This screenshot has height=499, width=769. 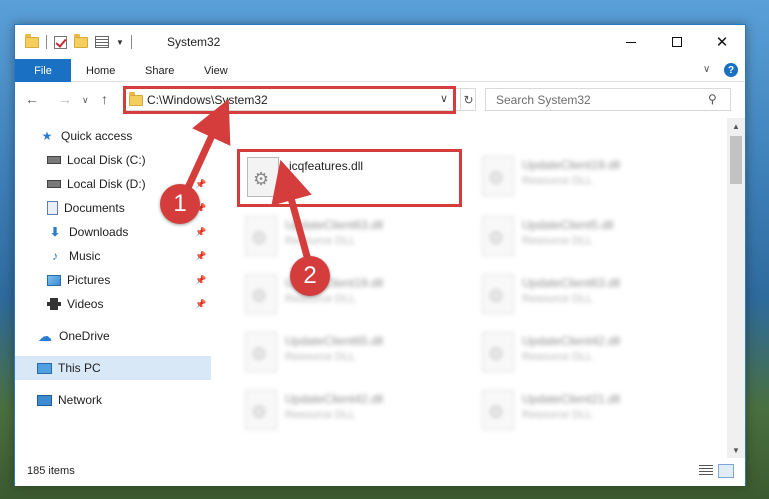 I want to click on sidebar-item-onedrive: ☁ OneDrive, so click(x=113, y=336).